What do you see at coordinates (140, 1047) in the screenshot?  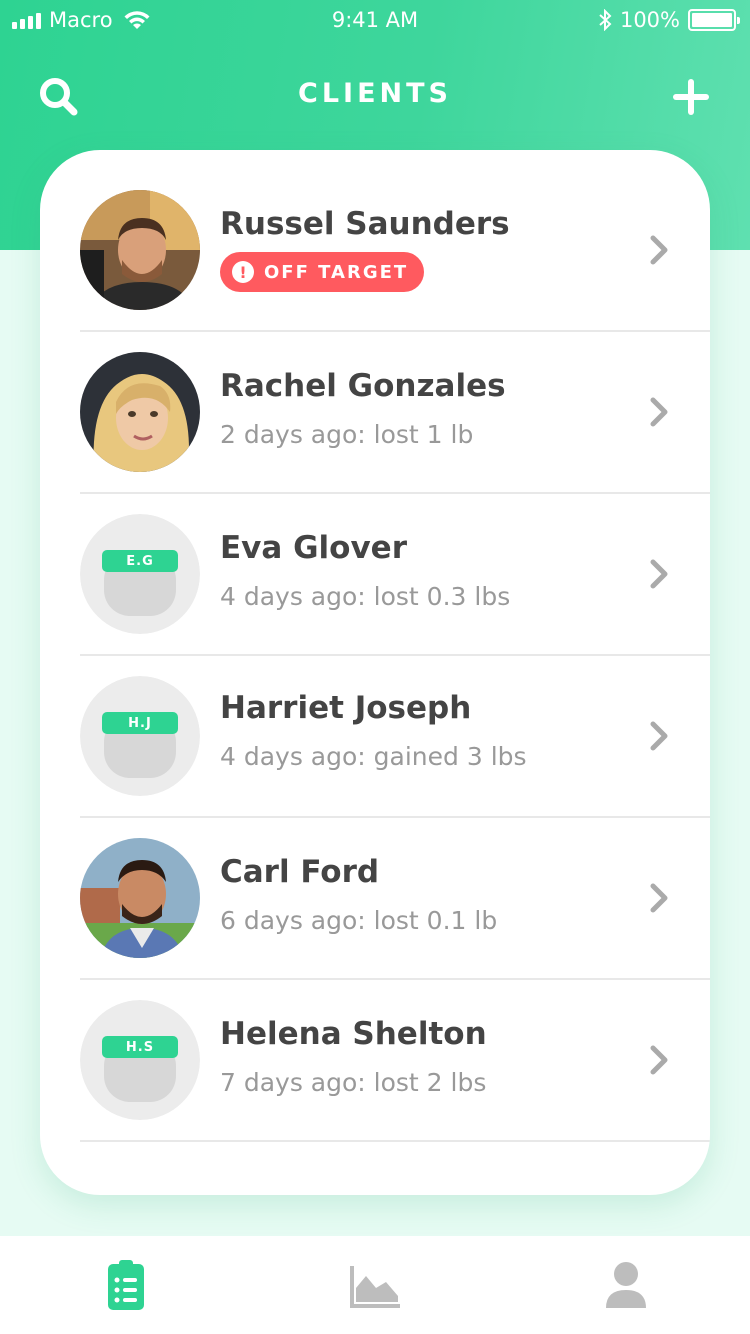 I see `initials-tag: H.S` at bounding box center [140, 1047].